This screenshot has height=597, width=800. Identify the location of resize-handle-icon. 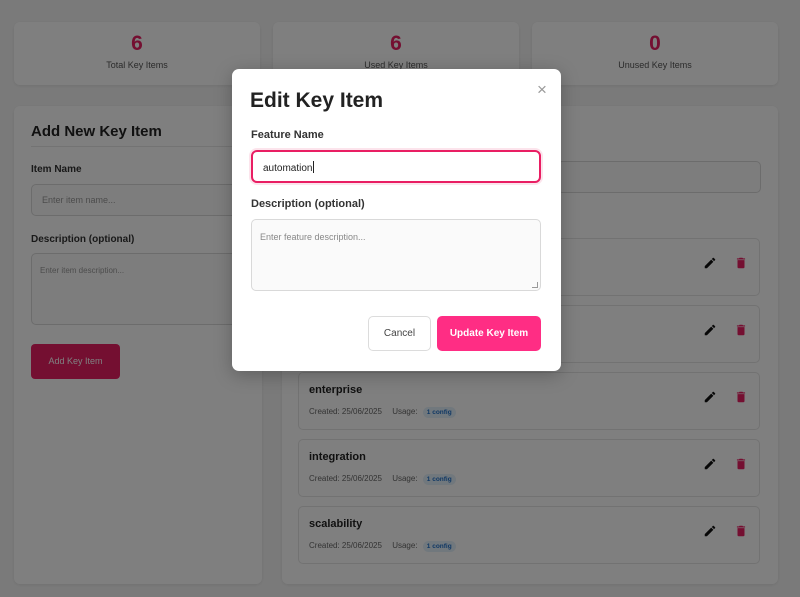
(535, 285).